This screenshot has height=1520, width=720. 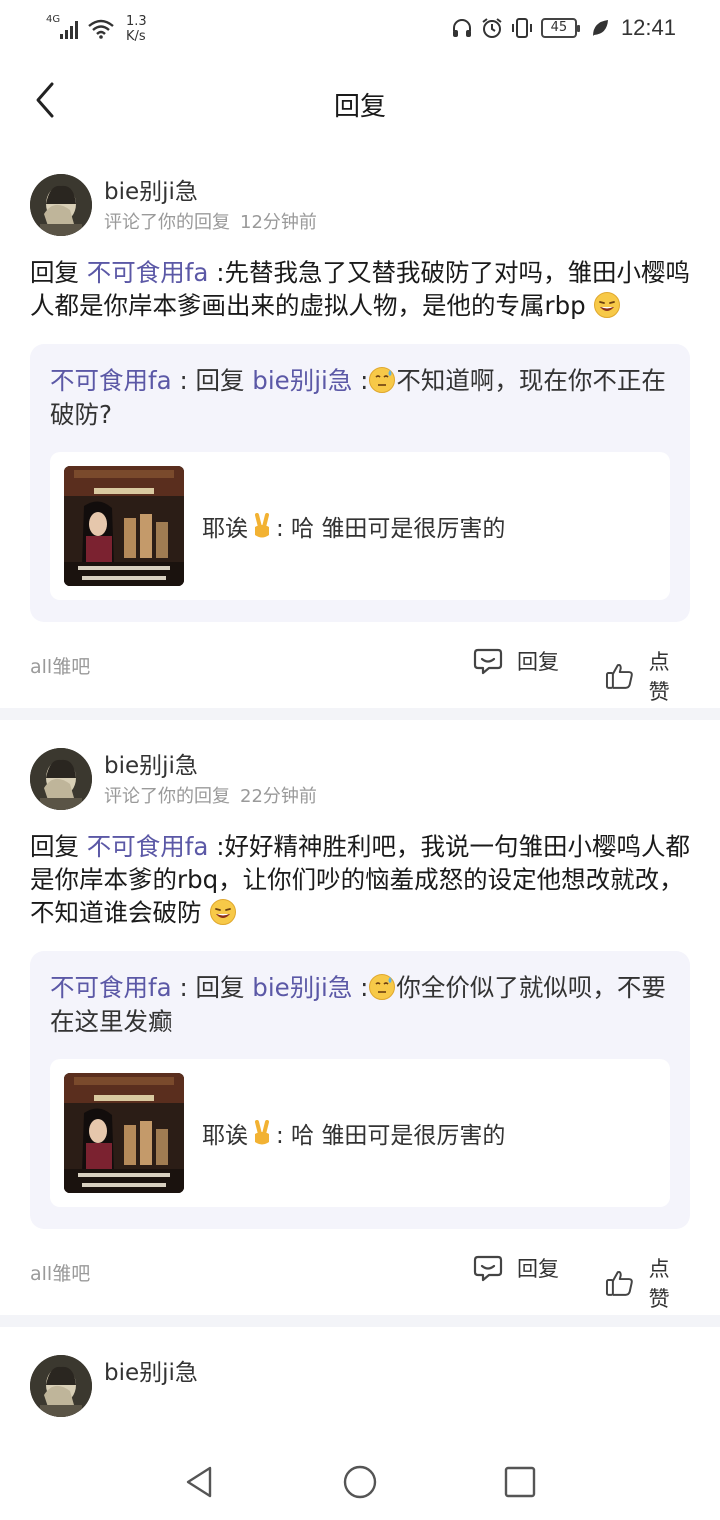 I want to click on card-header: bie别ji急, so click(x=360, y=1387).